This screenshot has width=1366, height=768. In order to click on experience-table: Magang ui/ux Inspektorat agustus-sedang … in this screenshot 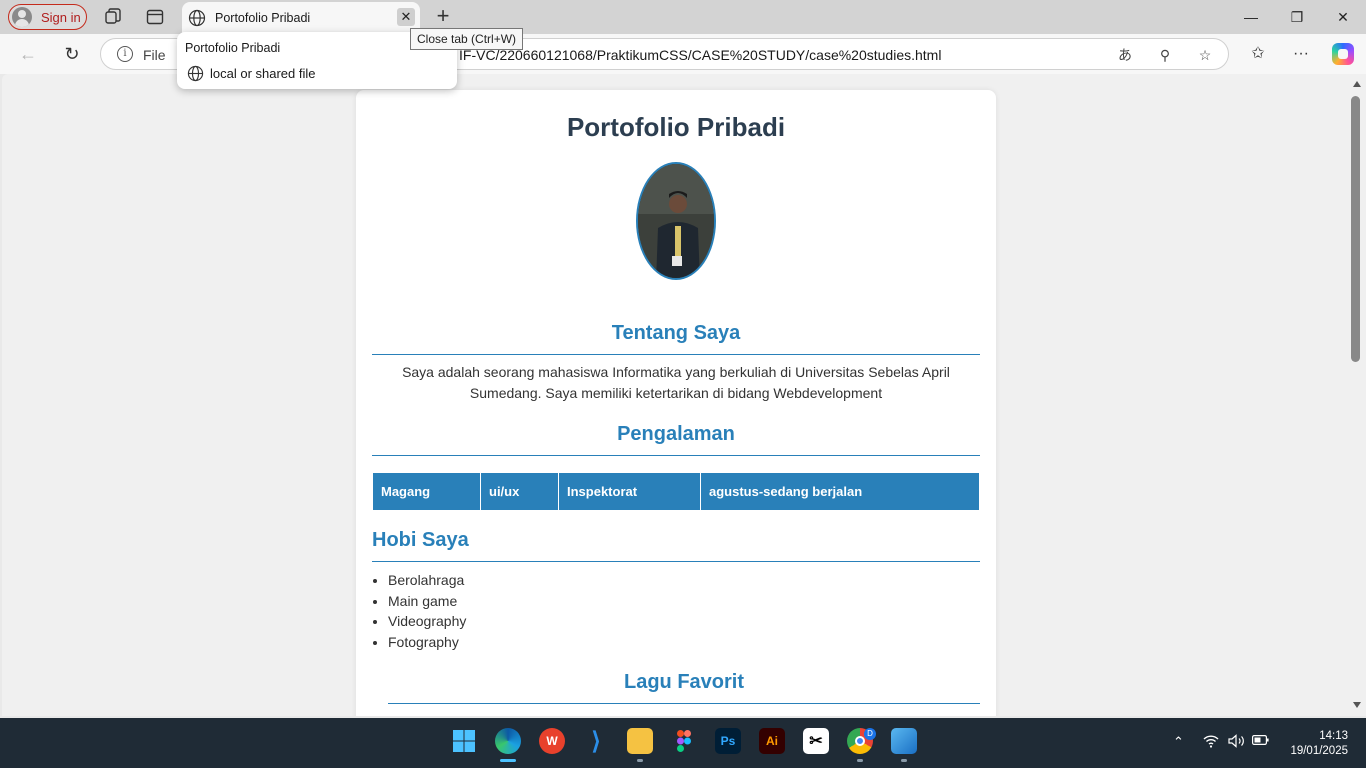, I will do `click(676, 491)`.